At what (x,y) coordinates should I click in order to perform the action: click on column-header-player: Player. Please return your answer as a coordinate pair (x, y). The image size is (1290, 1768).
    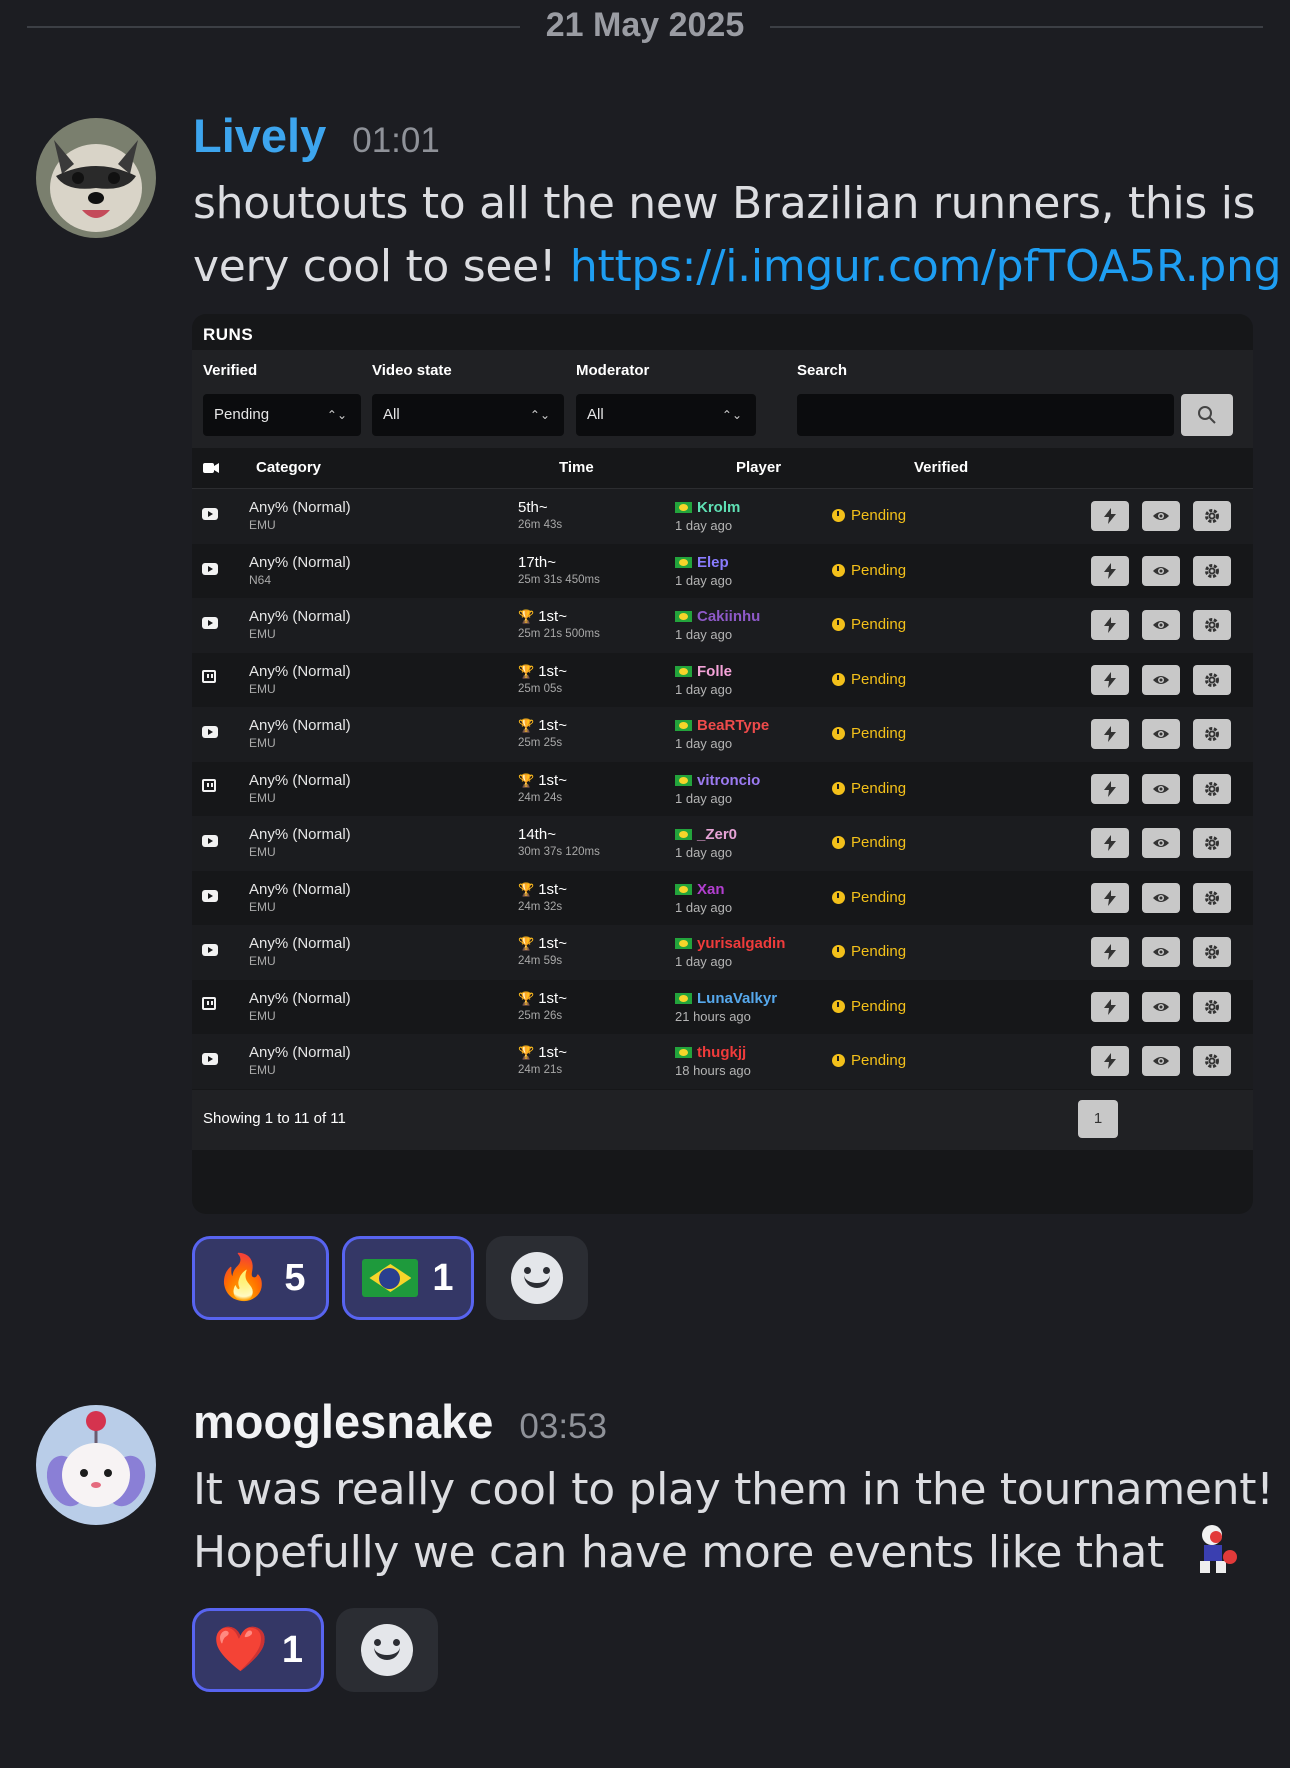
    Looking at the image, I should click on (758, 467).